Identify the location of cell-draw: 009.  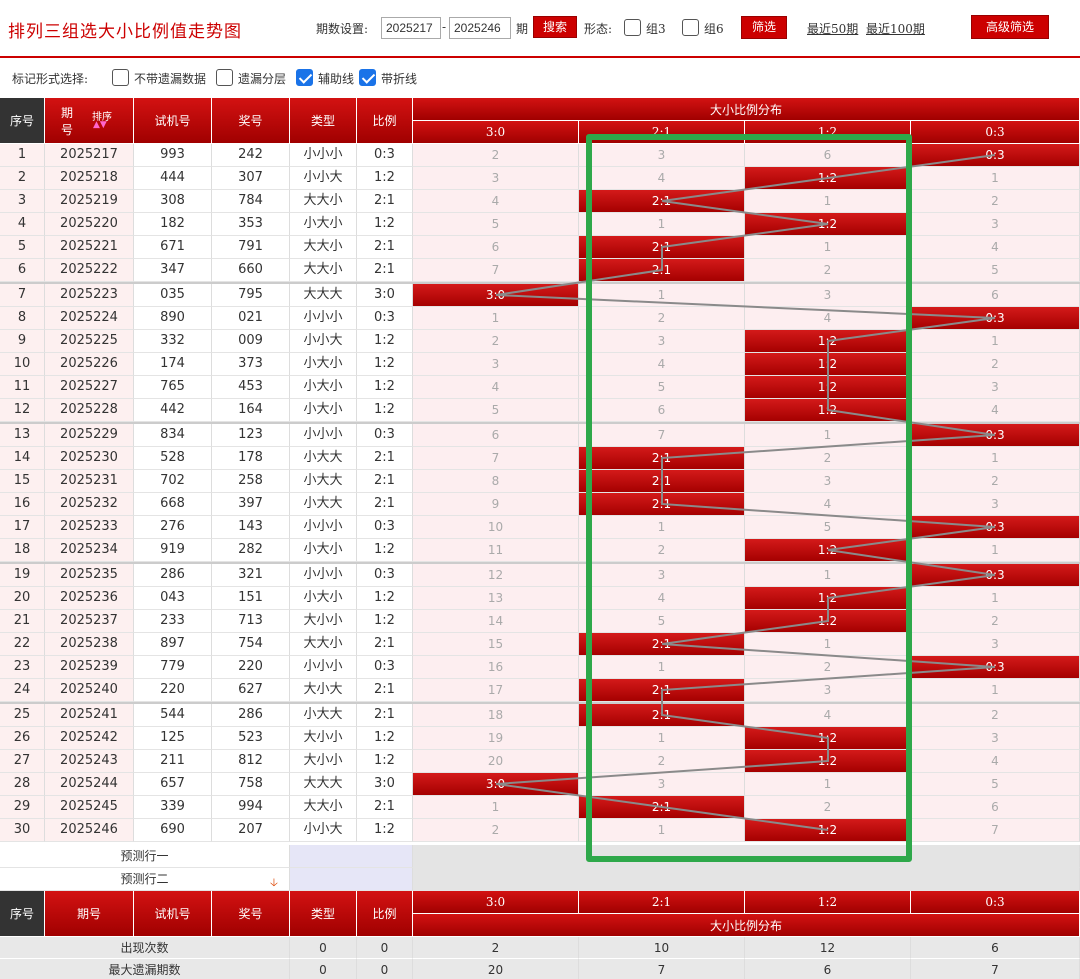
(251, 341).